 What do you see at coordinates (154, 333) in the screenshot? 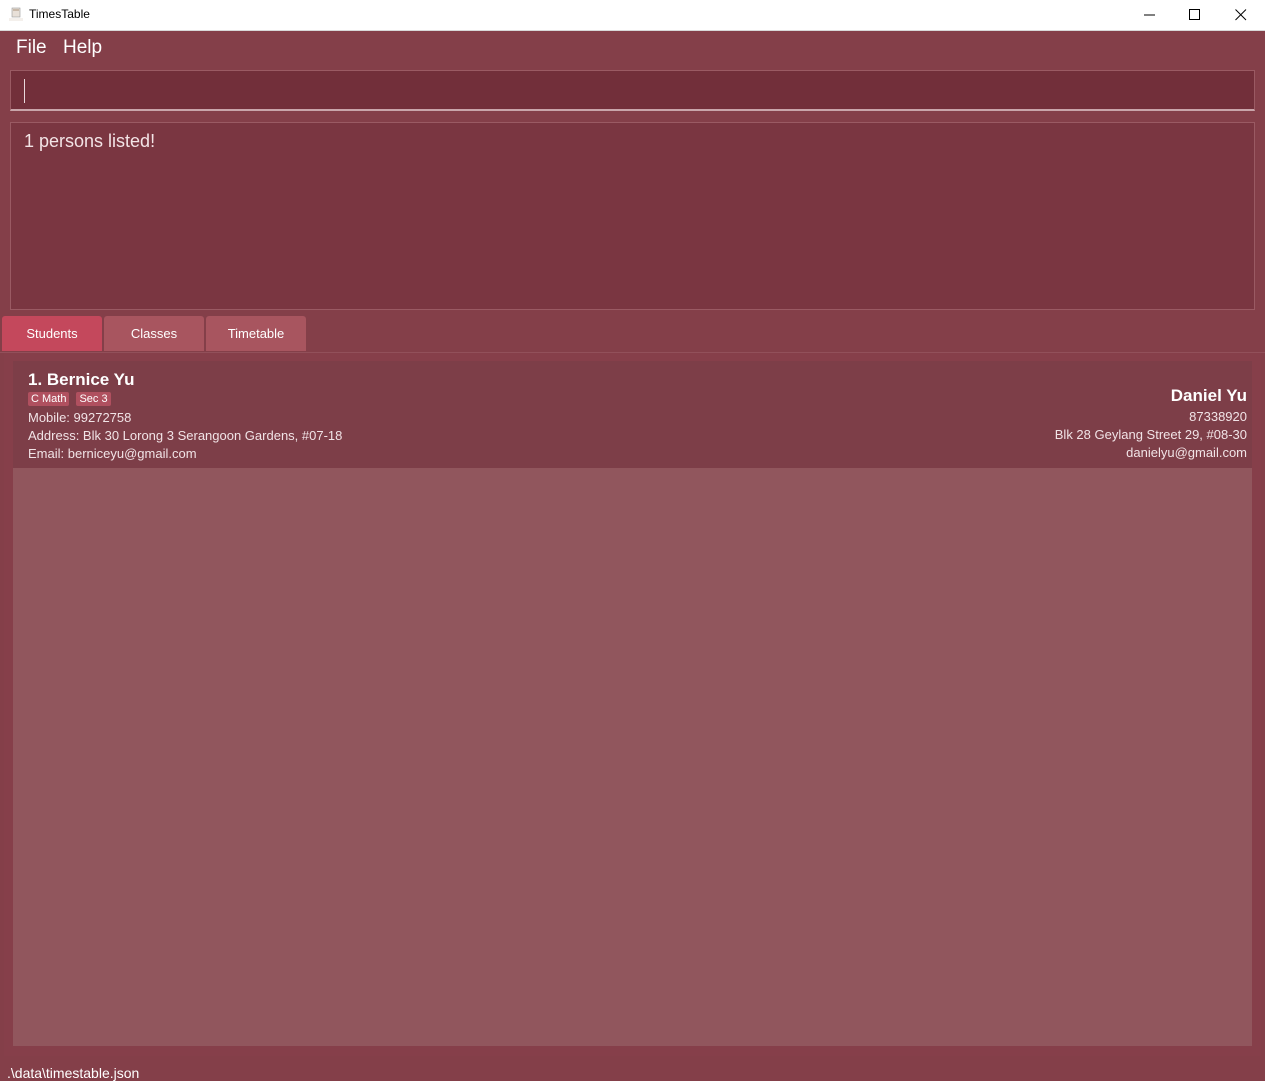
I see `tab-classes: Classes` at bounding box center [154, 333].